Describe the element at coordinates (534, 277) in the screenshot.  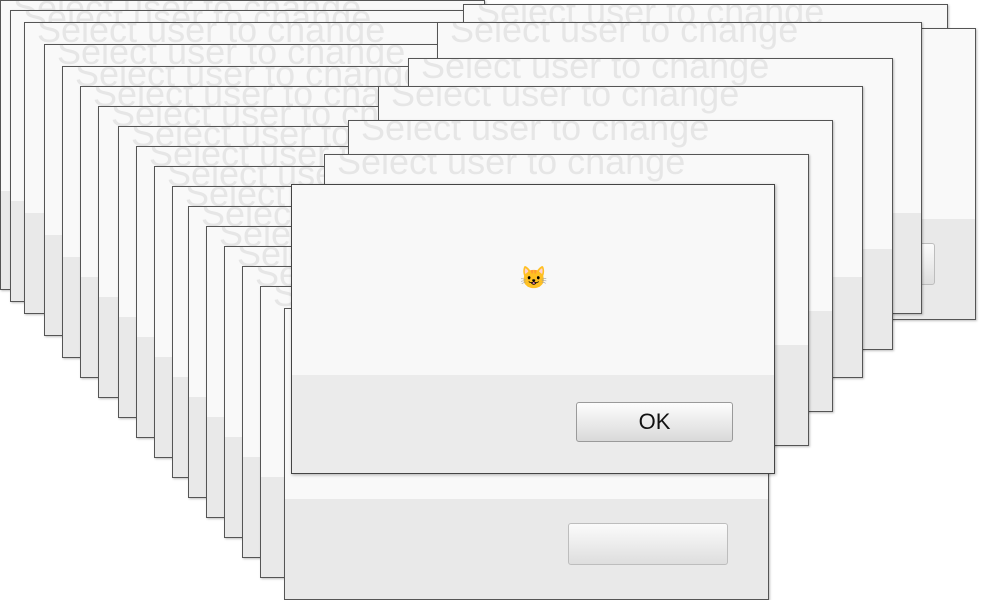
I see `alert-message-cat-icon: 😺` at that location.